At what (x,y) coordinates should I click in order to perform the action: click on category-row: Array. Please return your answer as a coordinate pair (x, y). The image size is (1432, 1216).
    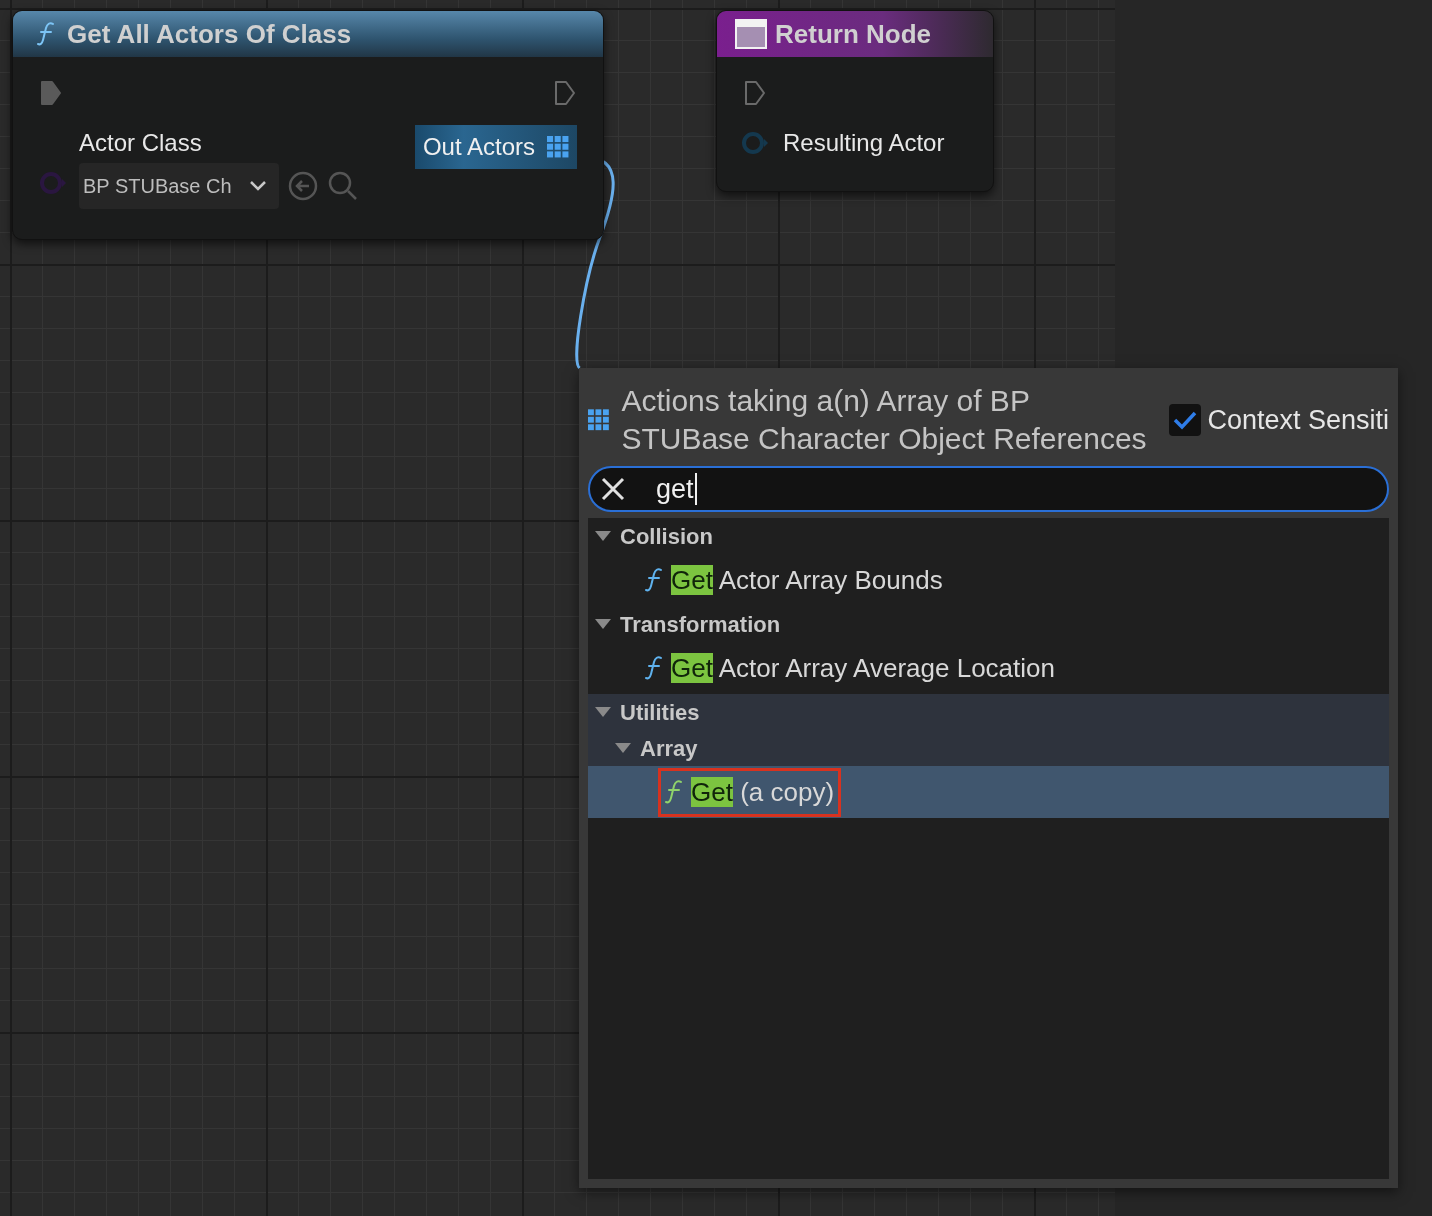
    Looking at the image, I should click on (988, 748).